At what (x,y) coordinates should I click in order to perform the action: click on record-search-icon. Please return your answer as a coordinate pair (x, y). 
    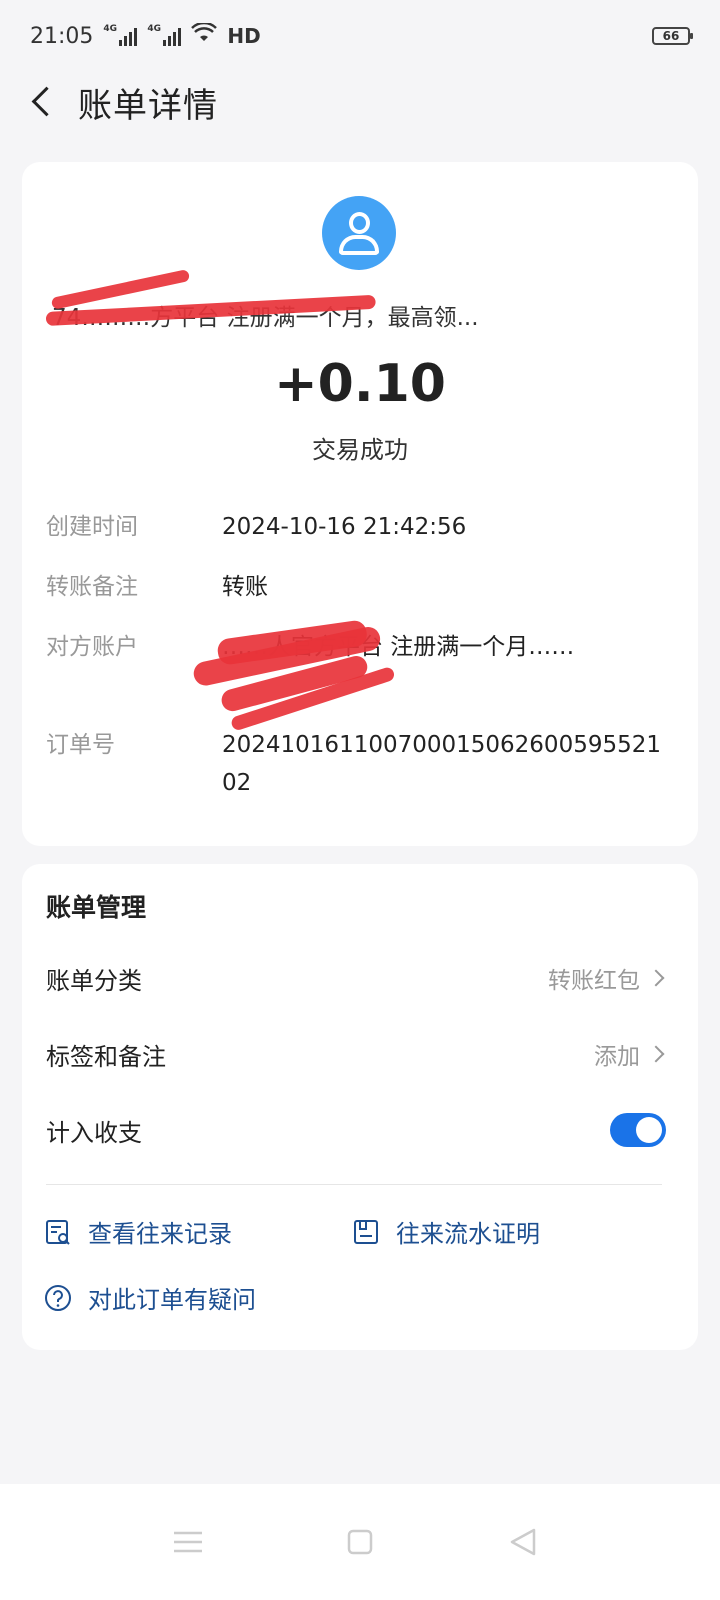
    Looking at the image, I should click on (58, 1232).